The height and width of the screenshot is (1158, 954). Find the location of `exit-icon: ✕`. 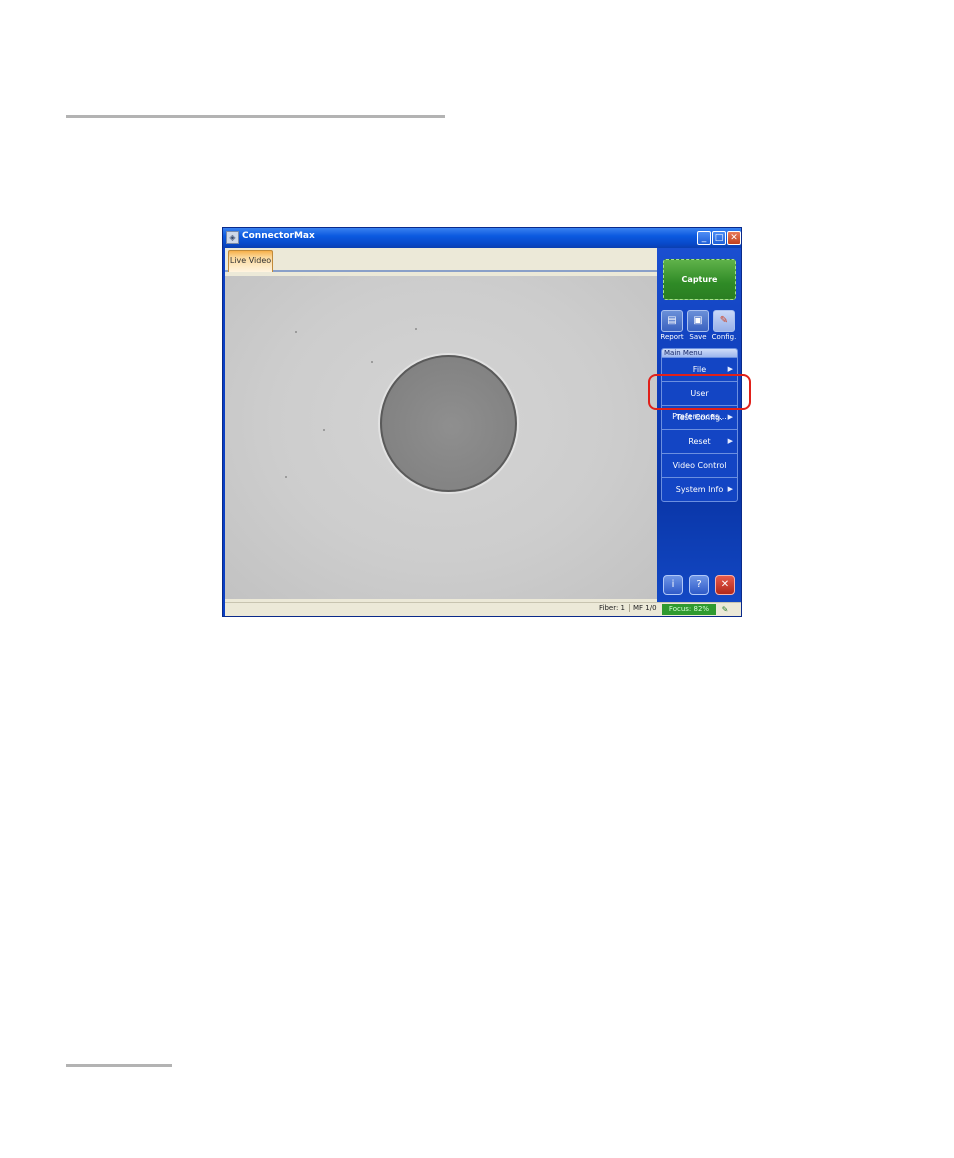

exit-icon: ✕ is located at coordinates (725, 585).